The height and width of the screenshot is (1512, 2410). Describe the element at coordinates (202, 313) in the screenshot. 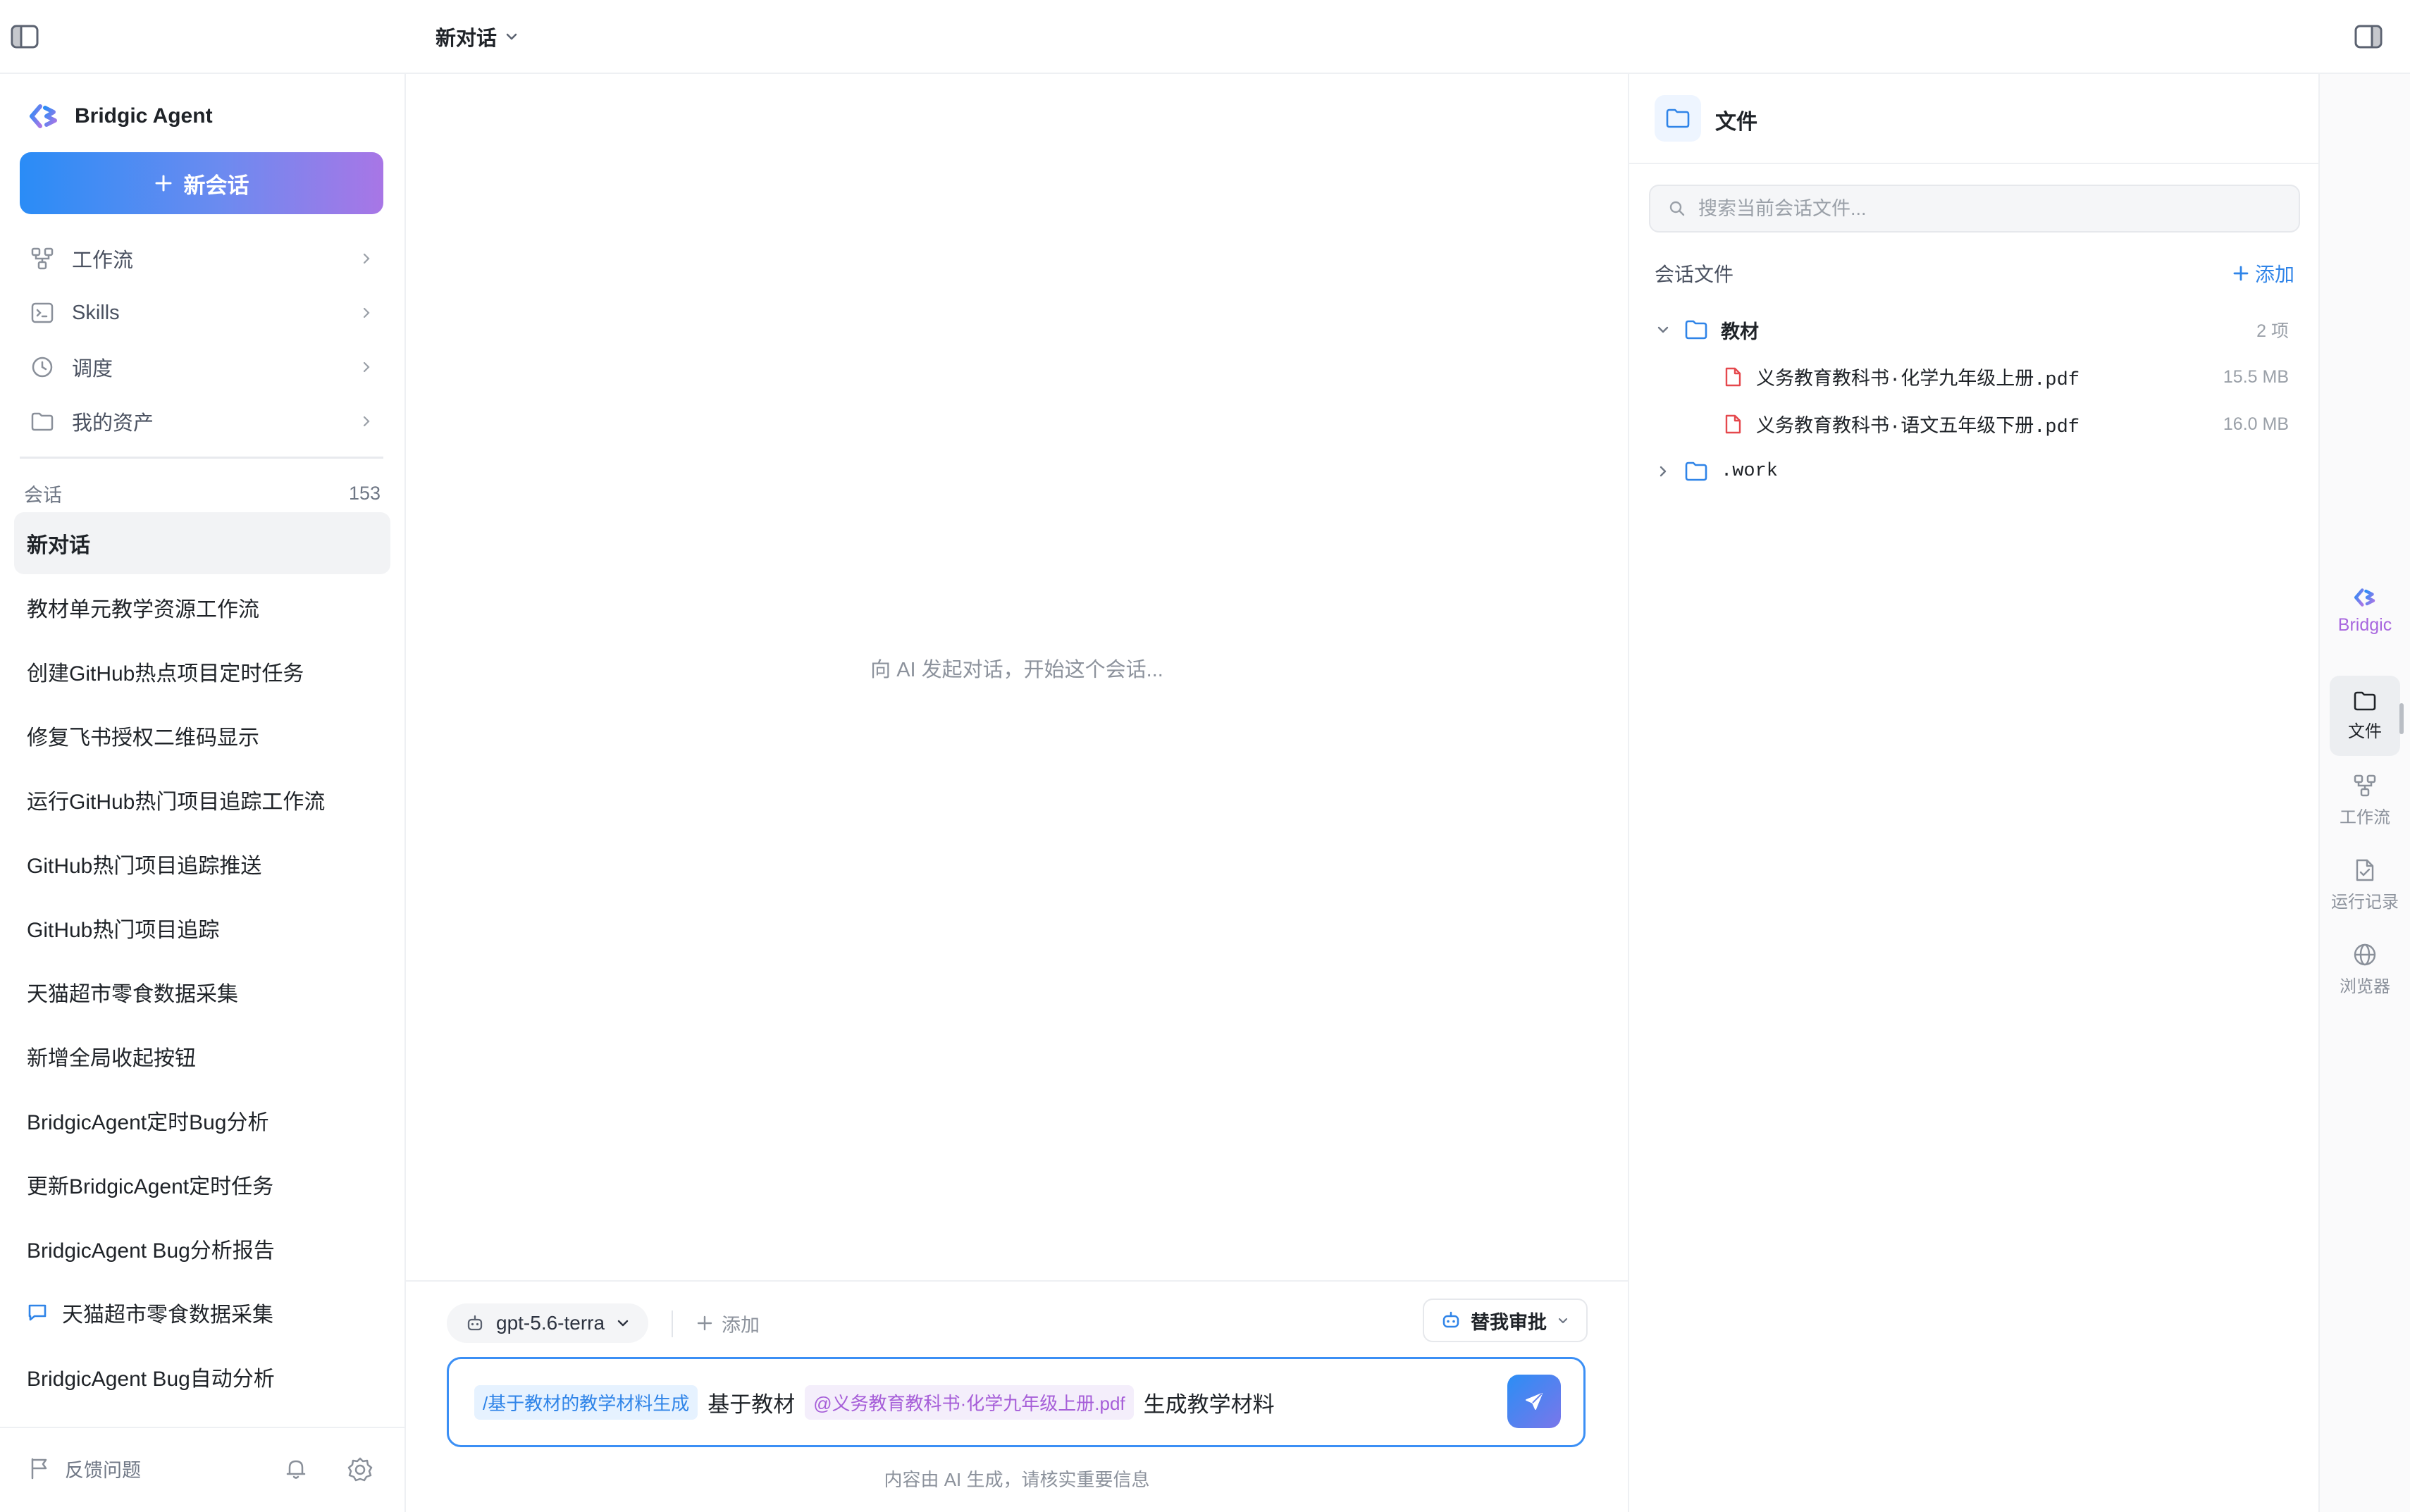

I see `nav-skills: Skills` at that location.